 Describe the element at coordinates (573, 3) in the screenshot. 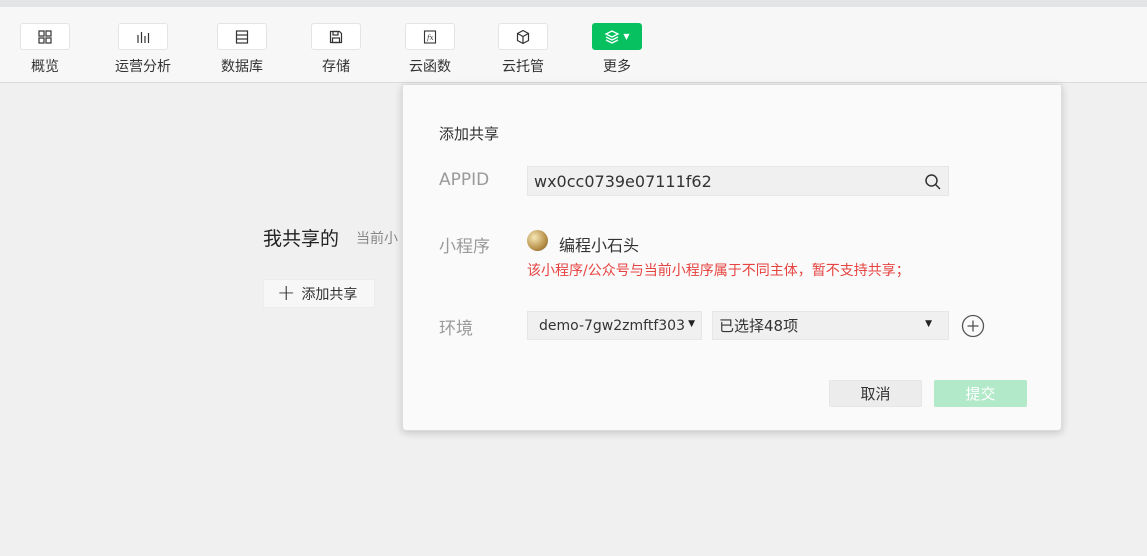

I see `window-top-strip` at that location.